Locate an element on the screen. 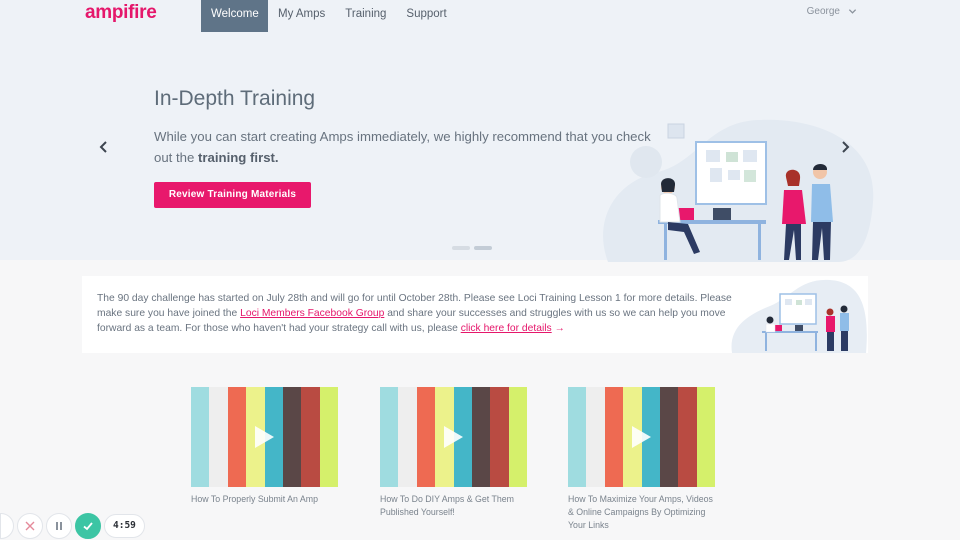 This screenshot has width=960, height=540. nav-training: Training is located at coordinates (365, 16).